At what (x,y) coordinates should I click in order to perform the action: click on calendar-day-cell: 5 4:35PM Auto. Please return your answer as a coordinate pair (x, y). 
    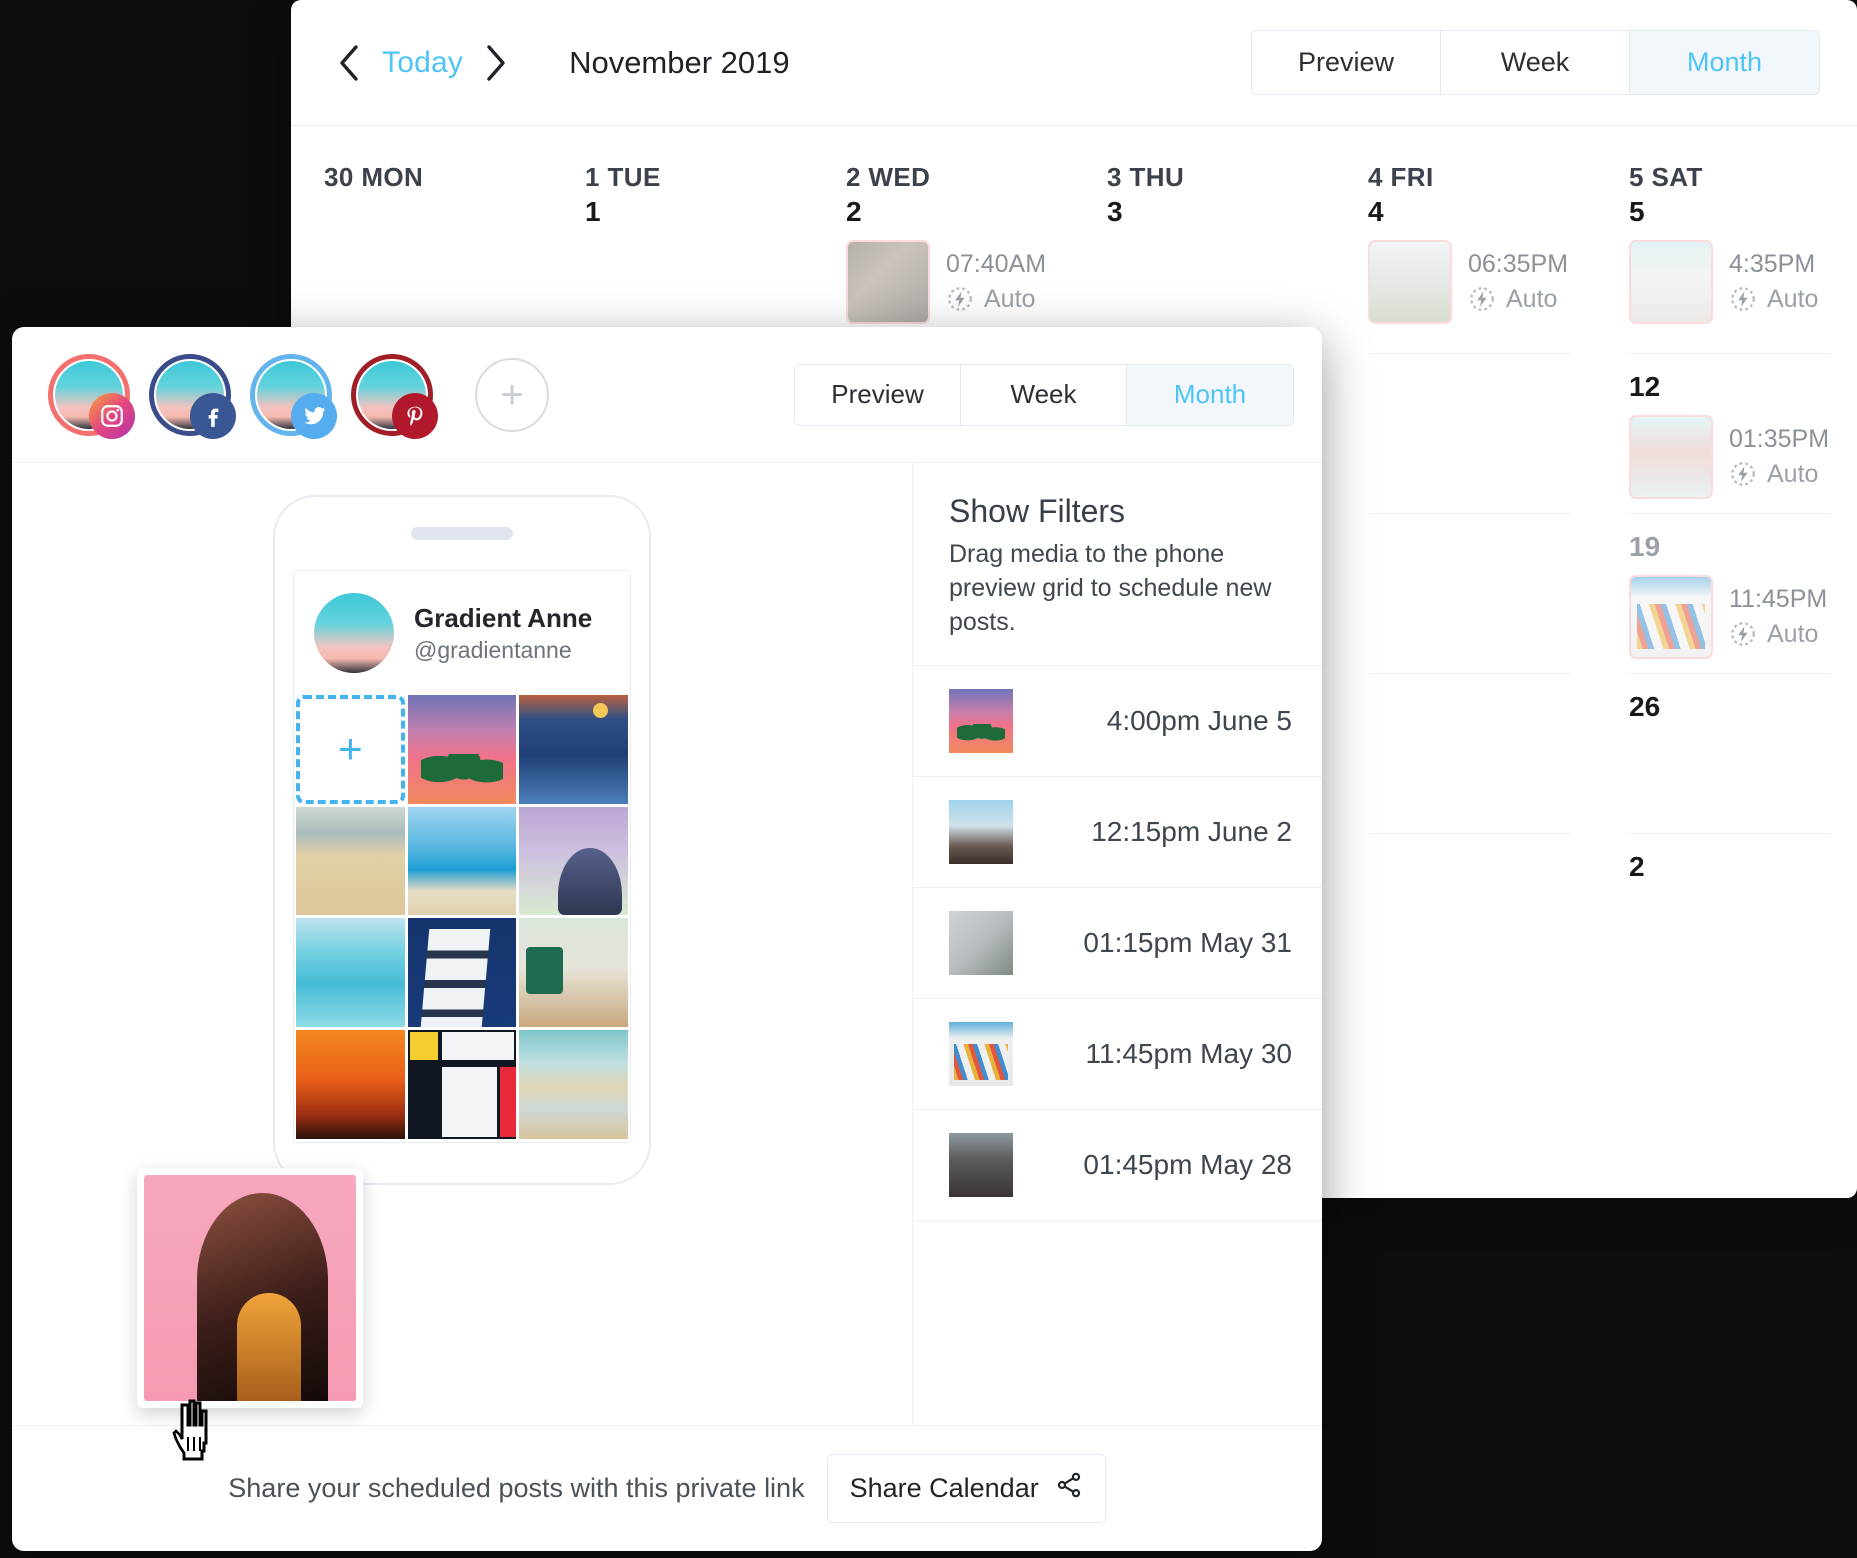
    Looking at the image, I should click on (1730, 273).